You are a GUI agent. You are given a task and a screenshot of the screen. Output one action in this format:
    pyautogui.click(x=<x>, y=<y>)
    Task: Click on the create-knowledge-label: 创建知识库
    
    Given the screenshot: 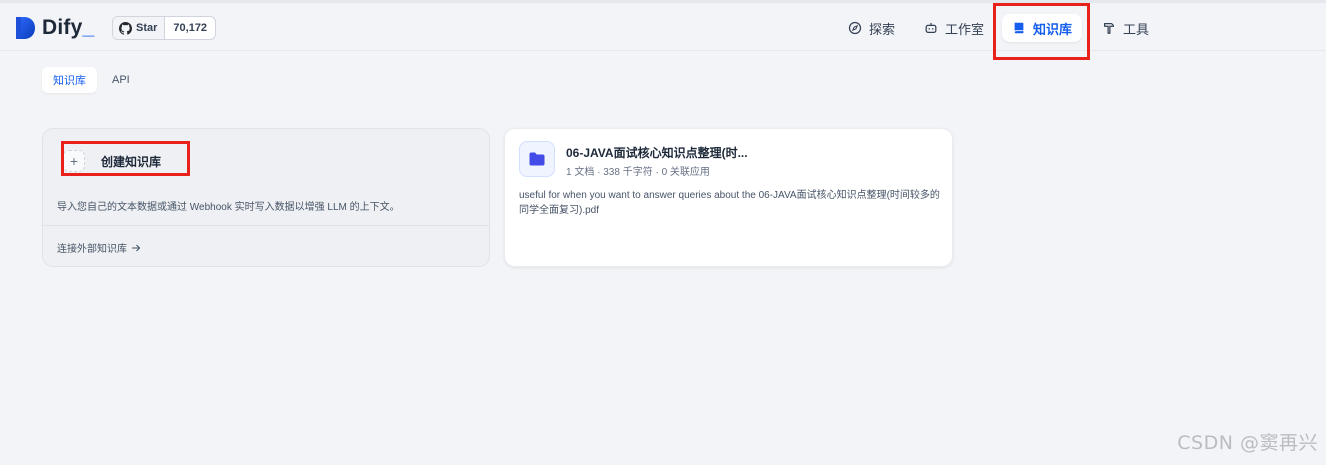 What is the action you would take?
    pyautogui.click(x=131, y=161)
    